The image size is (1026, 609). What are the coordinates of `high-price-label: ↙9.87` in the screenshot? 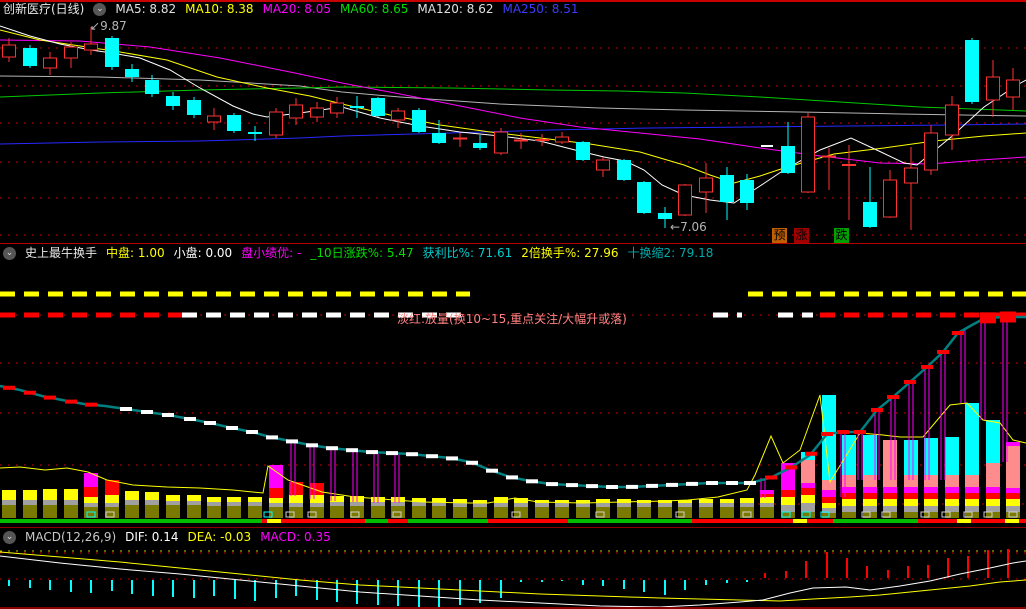 It's located at (108, 26).